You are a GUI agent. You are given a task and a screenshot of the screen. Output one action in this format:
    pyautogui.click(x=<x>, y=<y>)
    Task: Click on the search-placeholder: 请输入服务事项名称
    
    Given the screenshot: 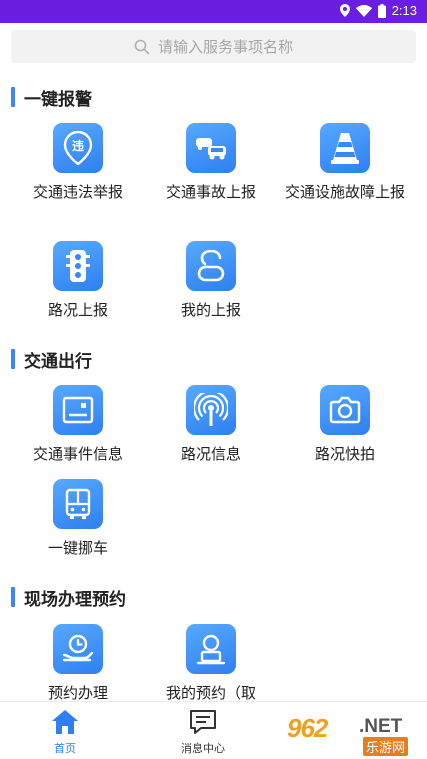 What is the action you would take?
    pyautogui.click(x=225, y=47)
    